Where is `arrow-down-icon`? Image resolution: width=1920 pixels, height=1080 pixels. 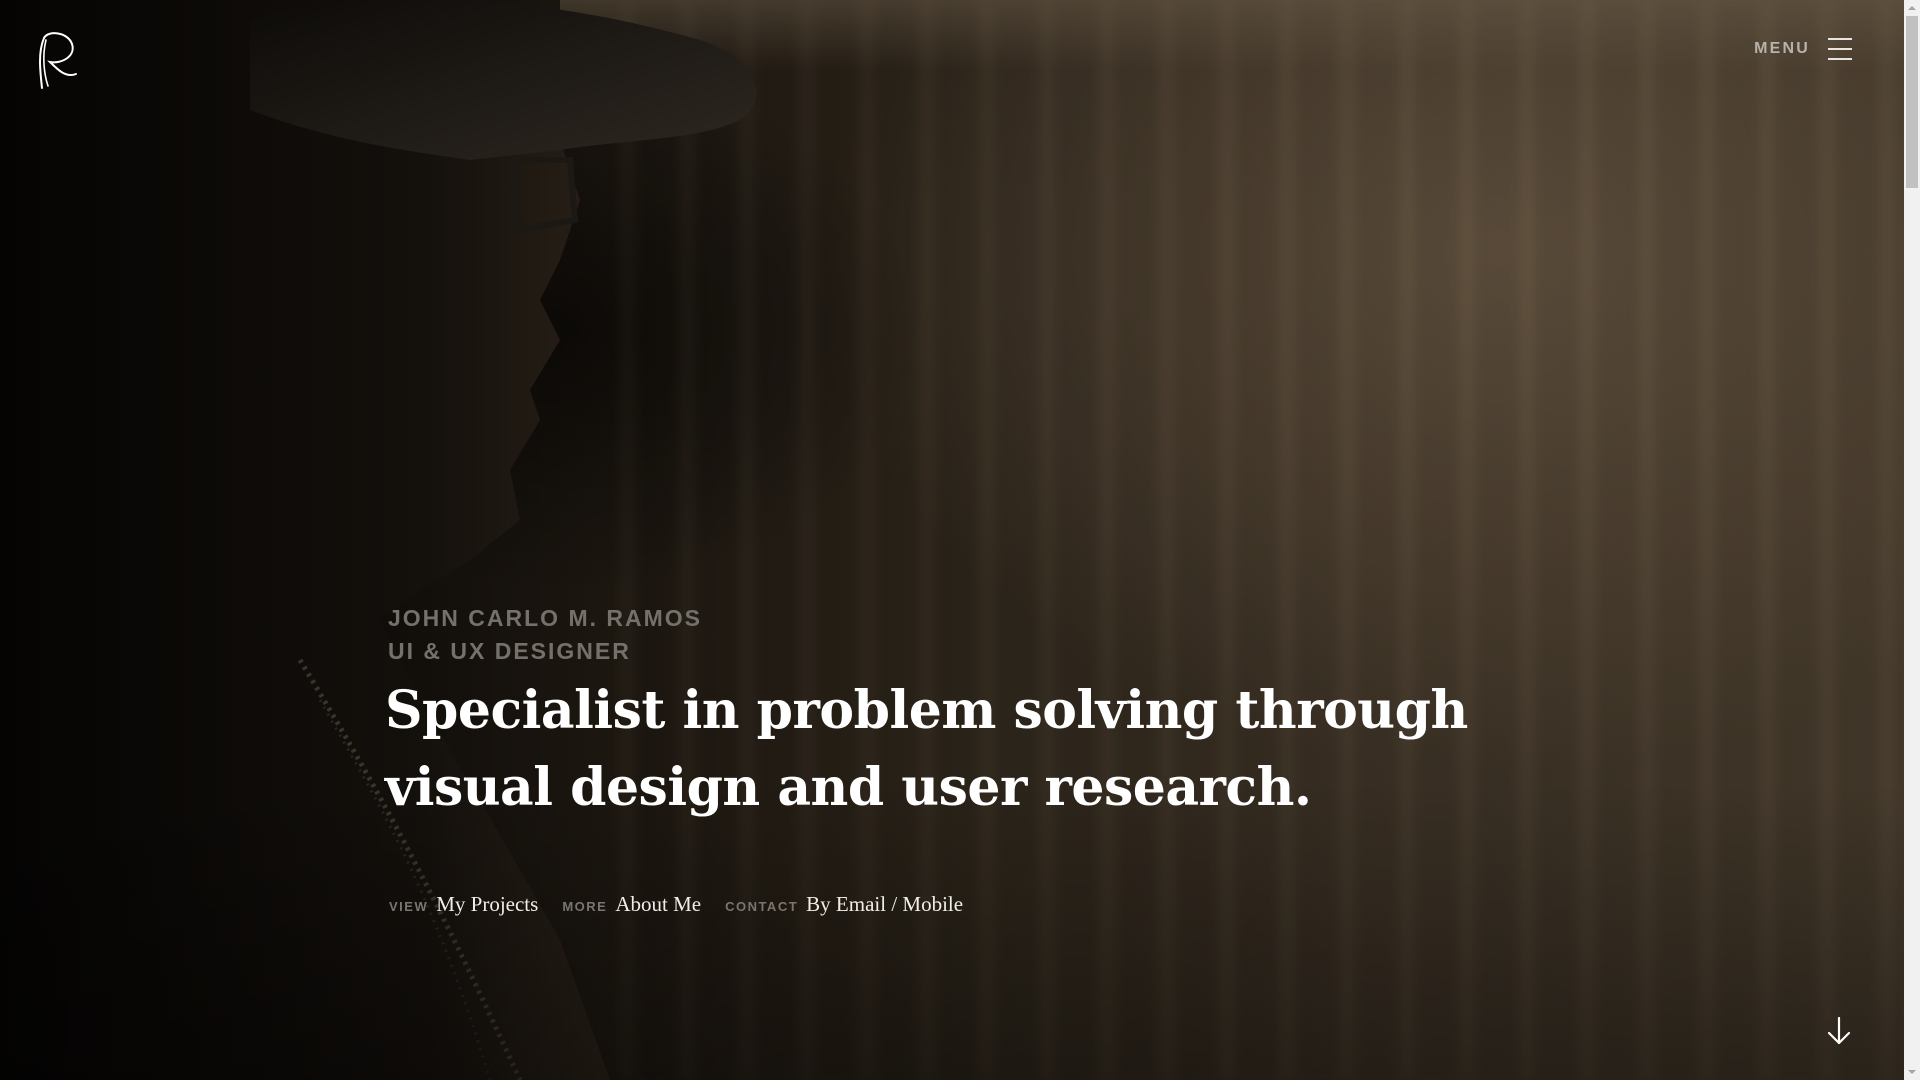
arrow-down-icon is located at coordinates (1839, 1031).